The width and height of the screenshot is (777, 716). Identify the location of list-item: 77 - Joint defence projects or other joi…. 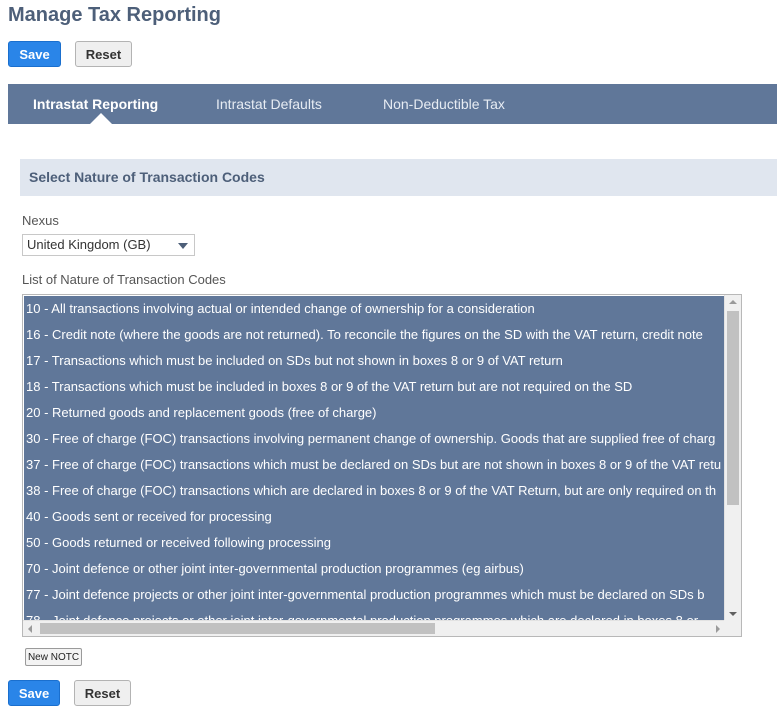
(374, 595).